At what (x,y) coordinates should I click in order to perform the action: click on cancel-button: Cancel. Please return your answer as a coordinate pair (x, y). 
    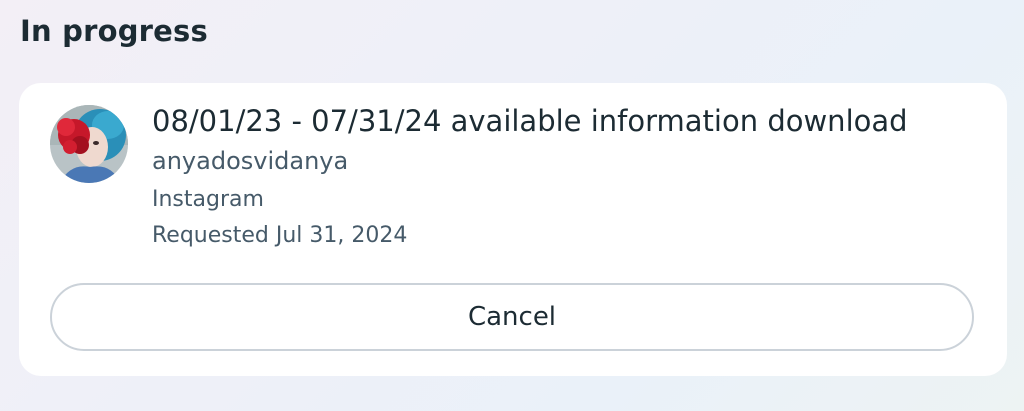
    Looking at the image, I should click on (512, 317).